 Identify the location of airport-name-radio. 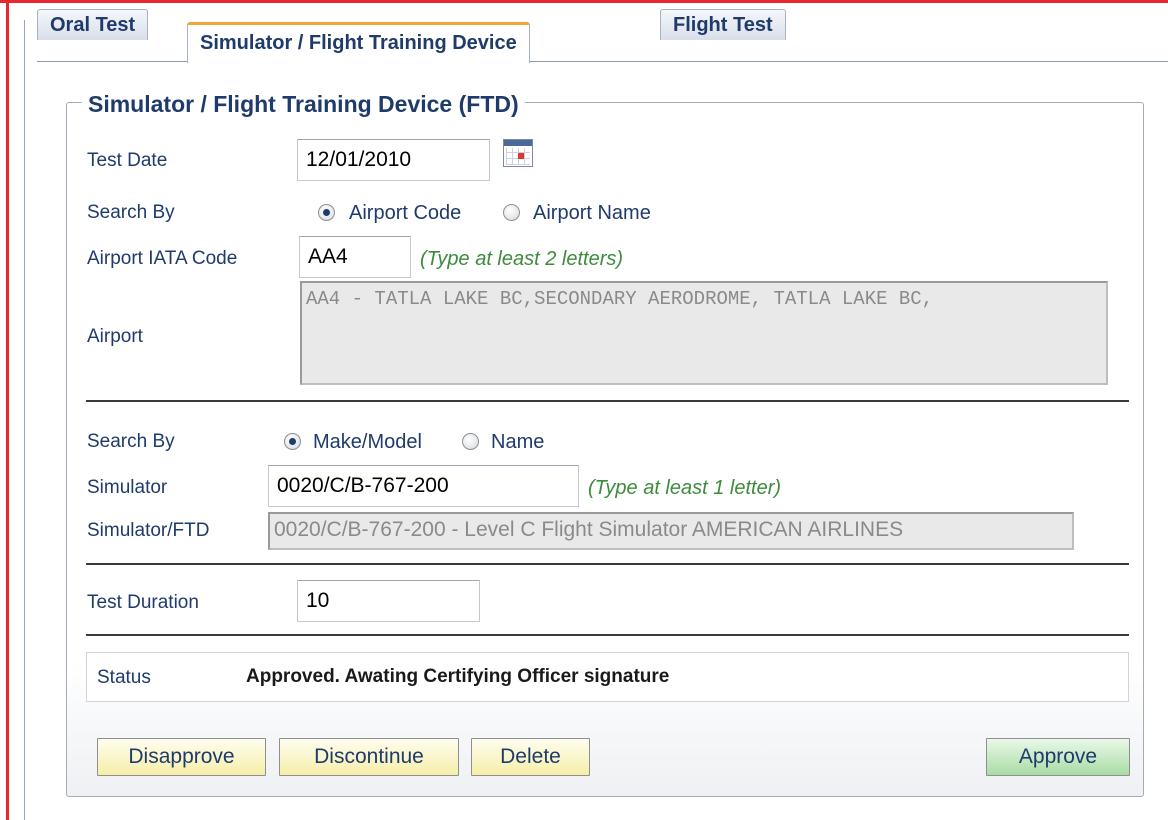
(511, 212).